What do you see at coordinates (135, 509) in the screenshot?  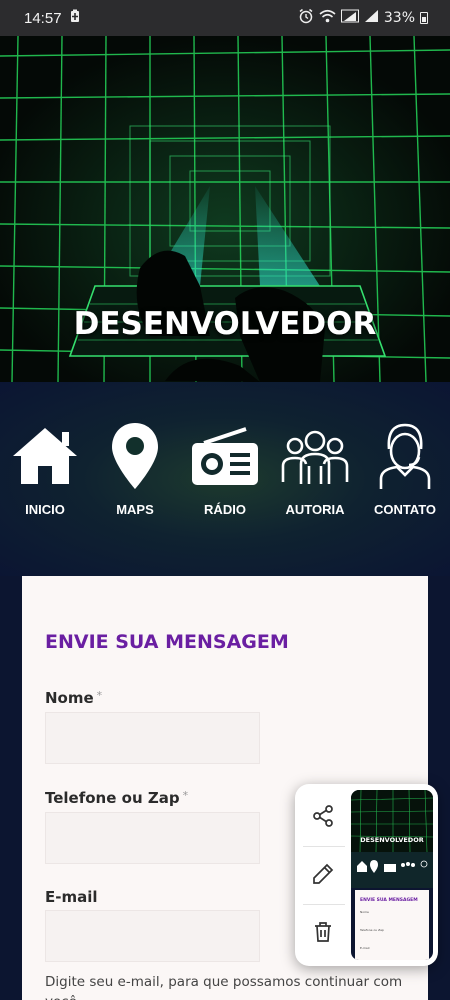 I see `nav-label: MAPS` at bounding box center [135, 509].